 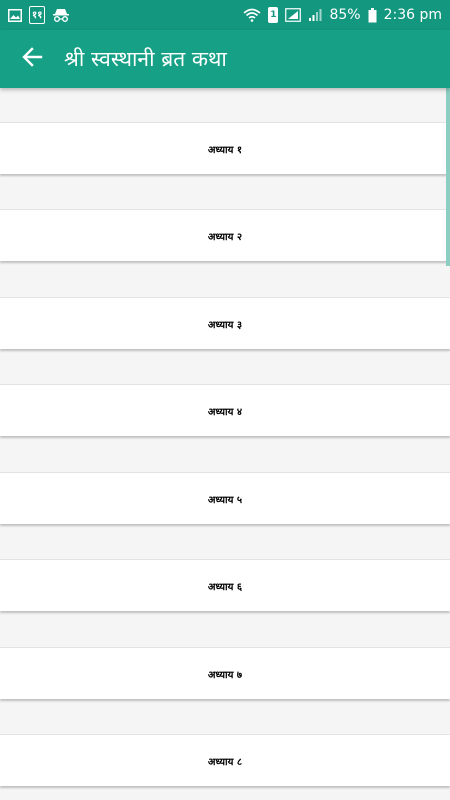 What do you see at coordinates (372, 15) in the screenshot?
I see `battery-icon` at bounding box center [372, 15].